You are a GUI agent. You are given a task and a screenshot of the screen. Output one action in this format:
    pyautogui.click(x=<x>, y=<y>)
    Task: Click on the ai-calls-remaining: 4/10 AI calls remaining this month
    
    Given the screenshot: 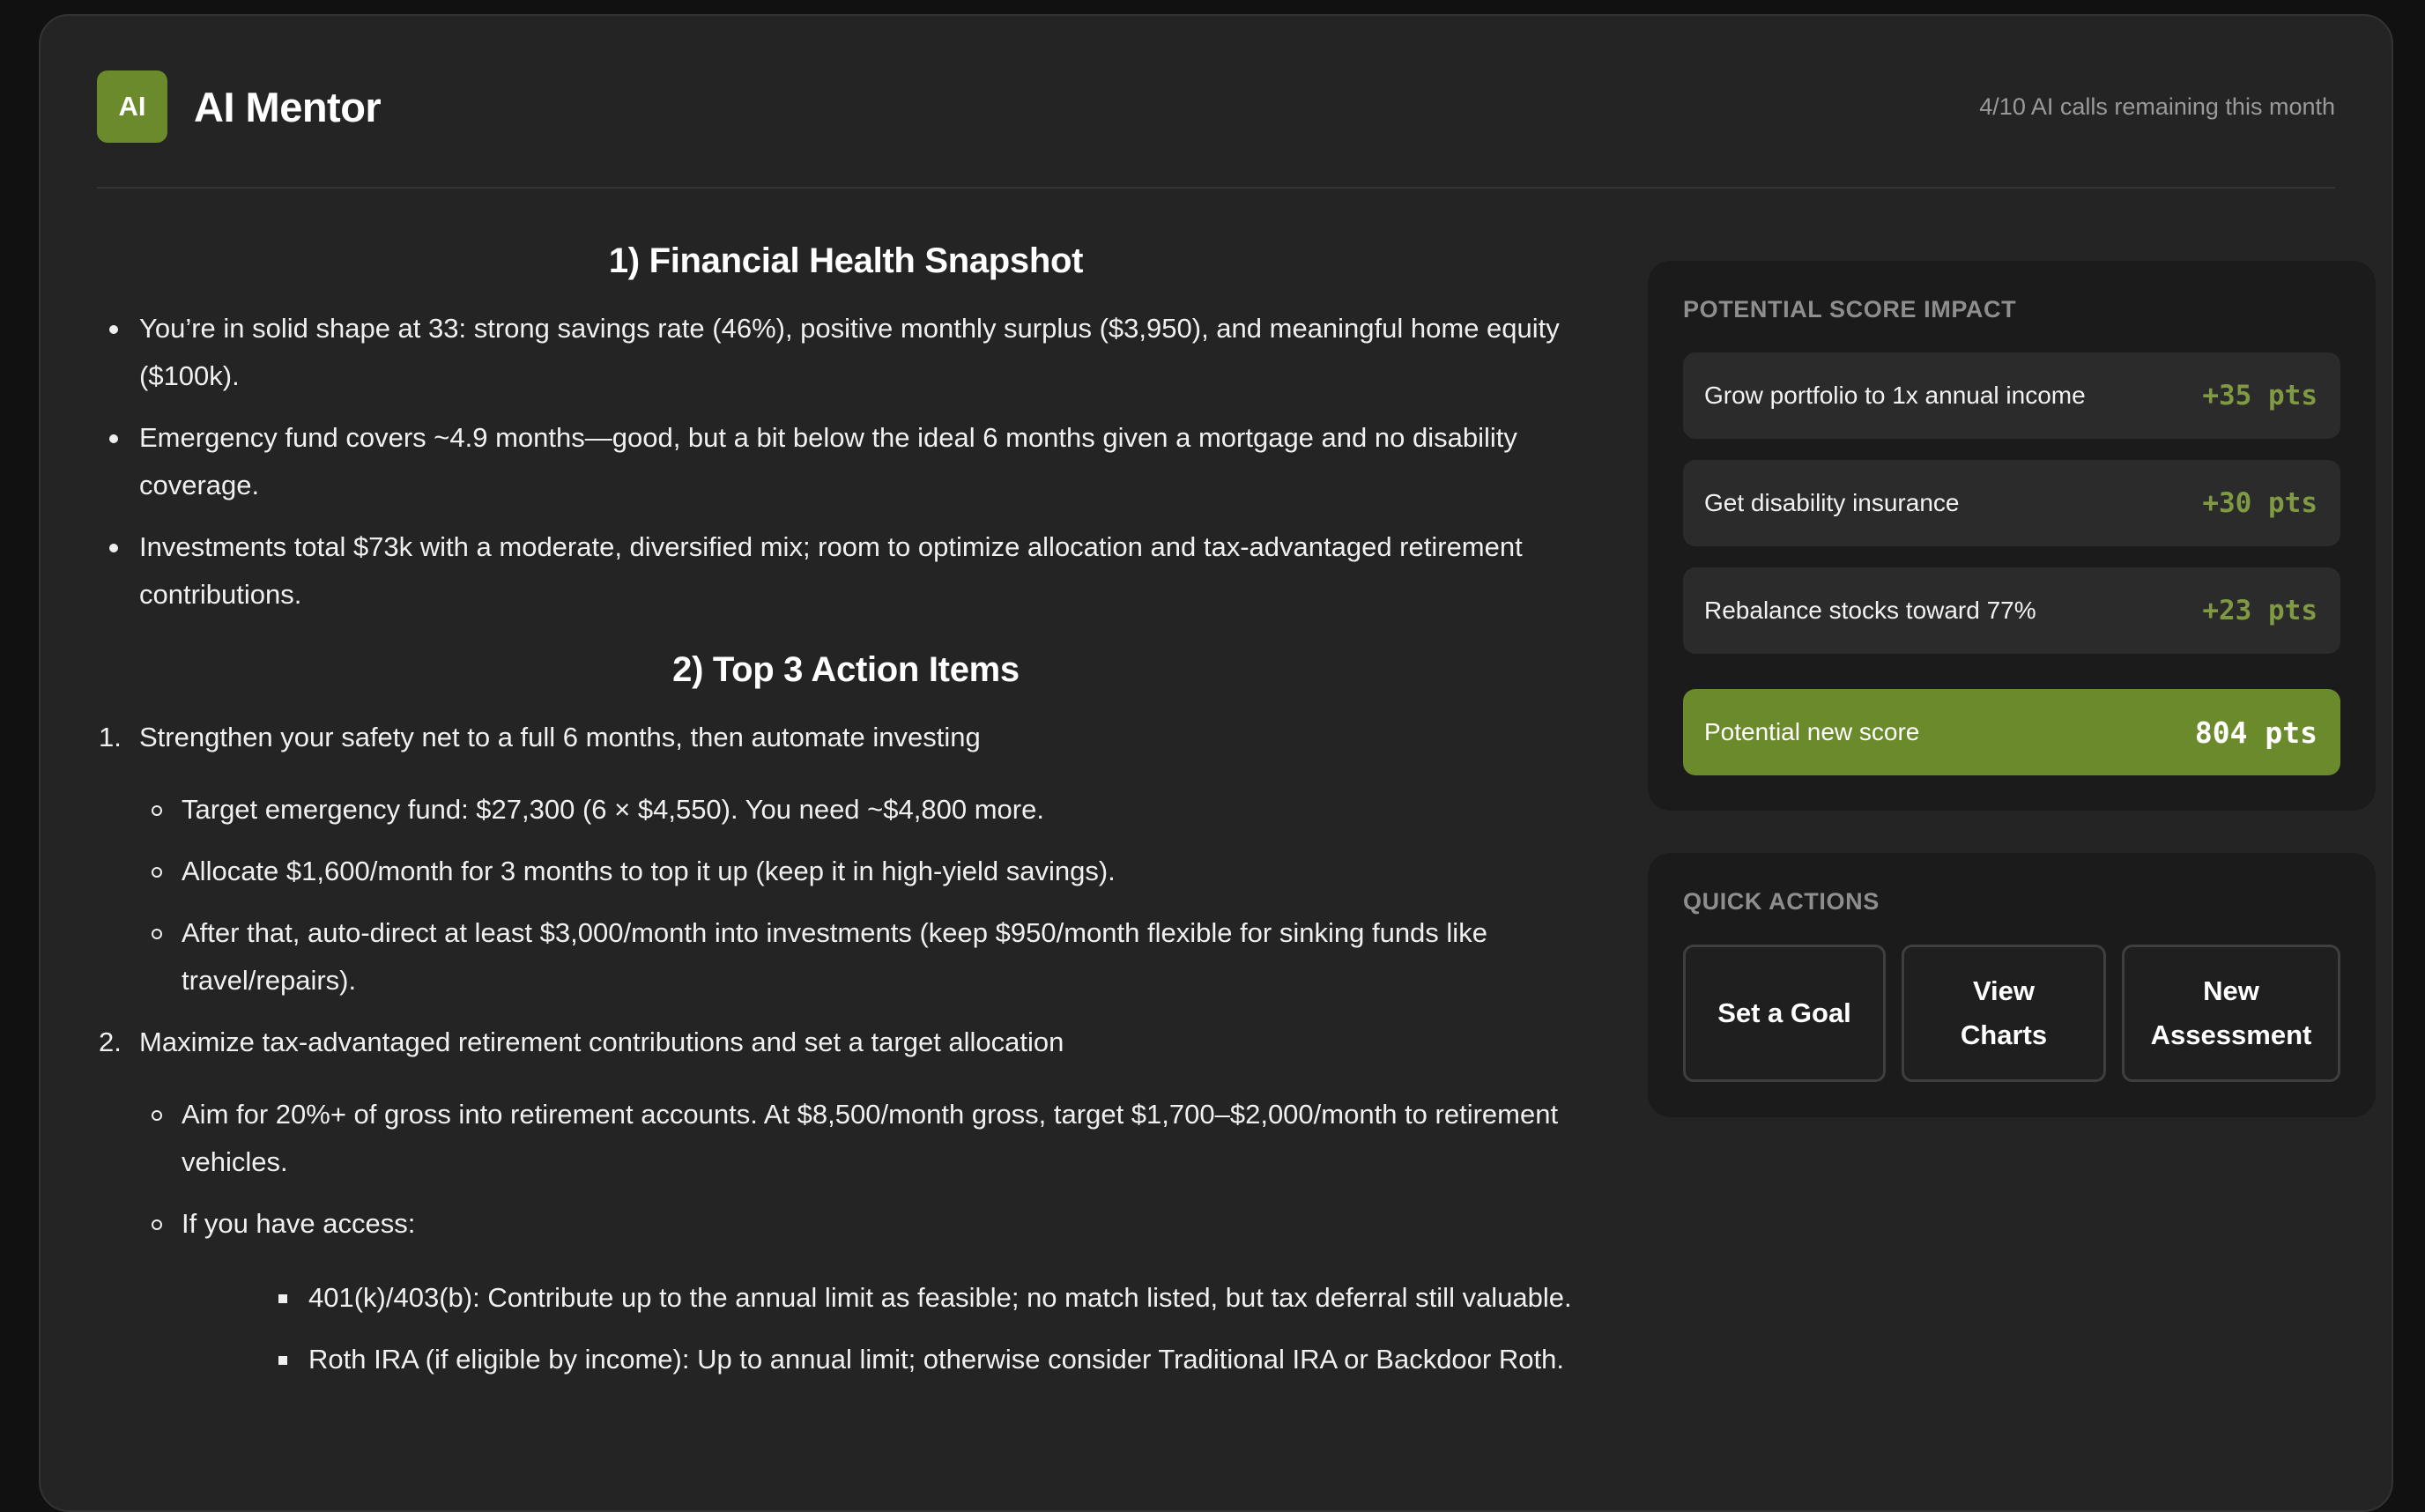 What is the action you would take?
    pyautogui.click(x=2157, y=106)
    